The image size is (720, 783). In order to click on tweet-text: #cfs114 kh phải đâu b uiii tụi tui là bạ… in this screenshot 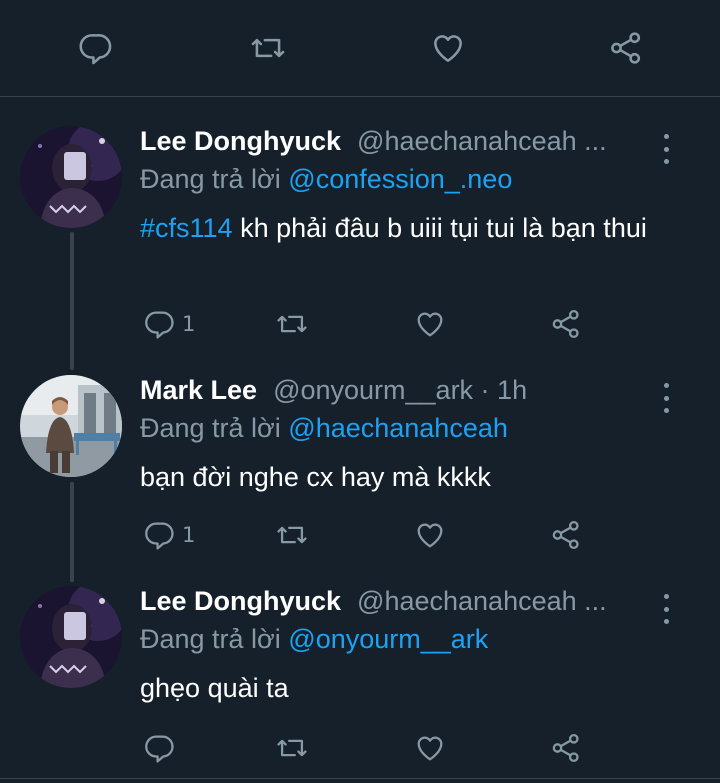, I will do `click(412, 228)`.